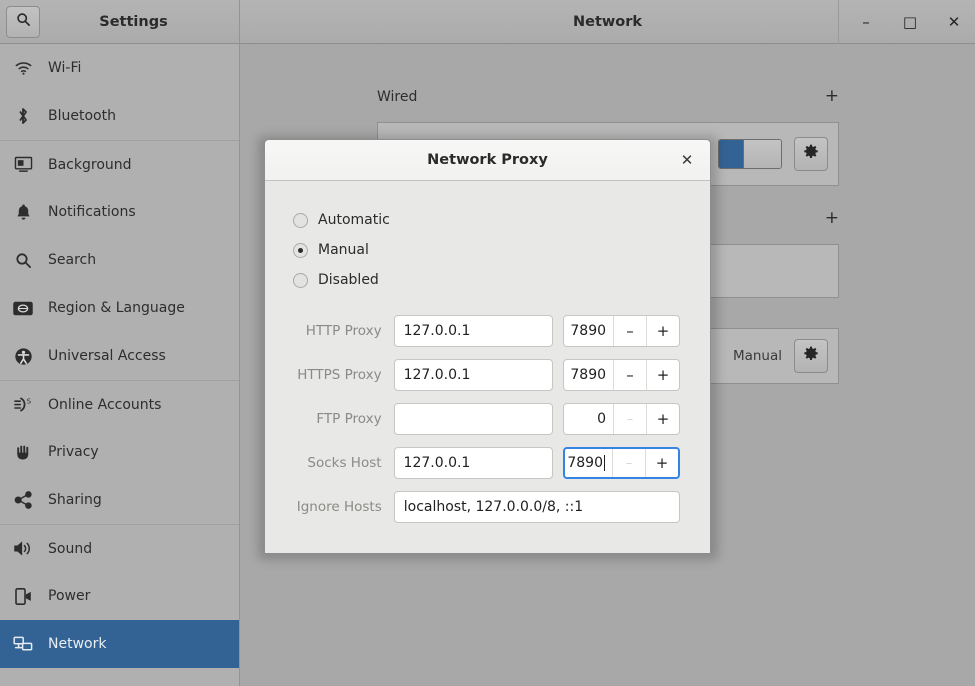 The image size is (975, 686). I want to click on ftp-port-plus-button: +, so click(662, 419).